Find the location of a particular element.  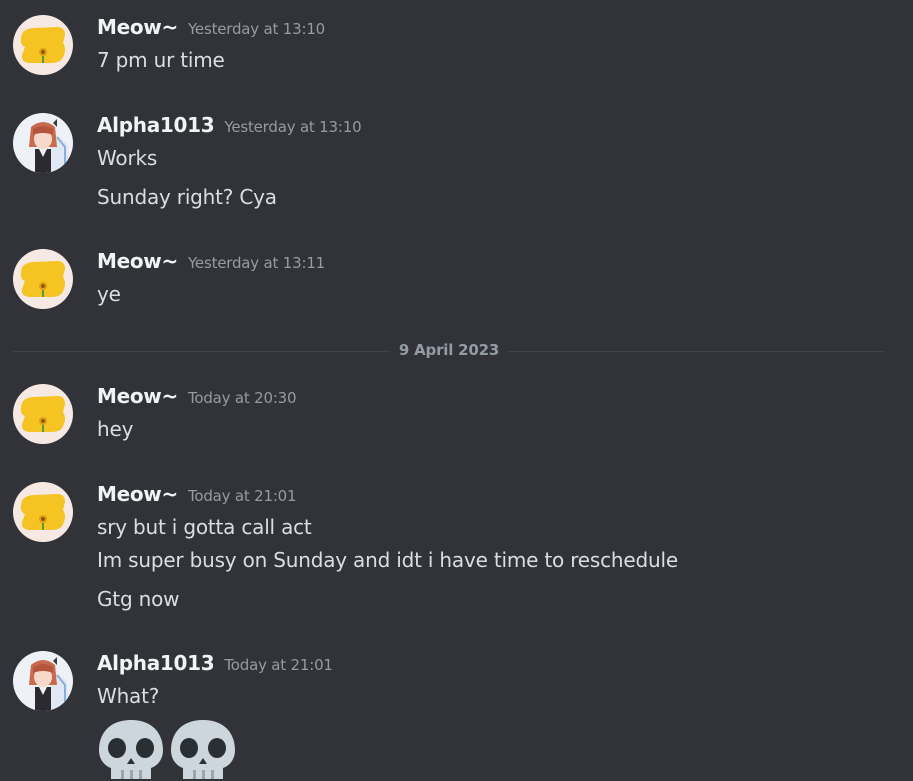

message-header: Alpha1013 Yesterday at 13:10 is located at coordinates (229, 126).